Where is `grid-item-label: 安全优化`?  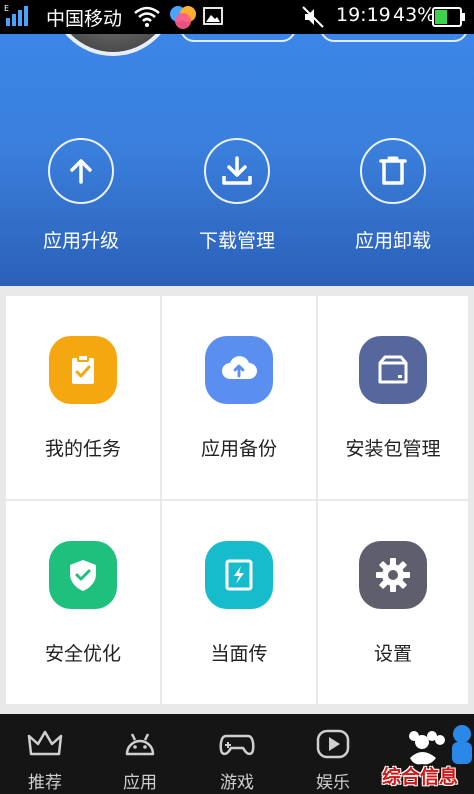 grid-item-label: 安全优化 is located at coordinates (82, 654).